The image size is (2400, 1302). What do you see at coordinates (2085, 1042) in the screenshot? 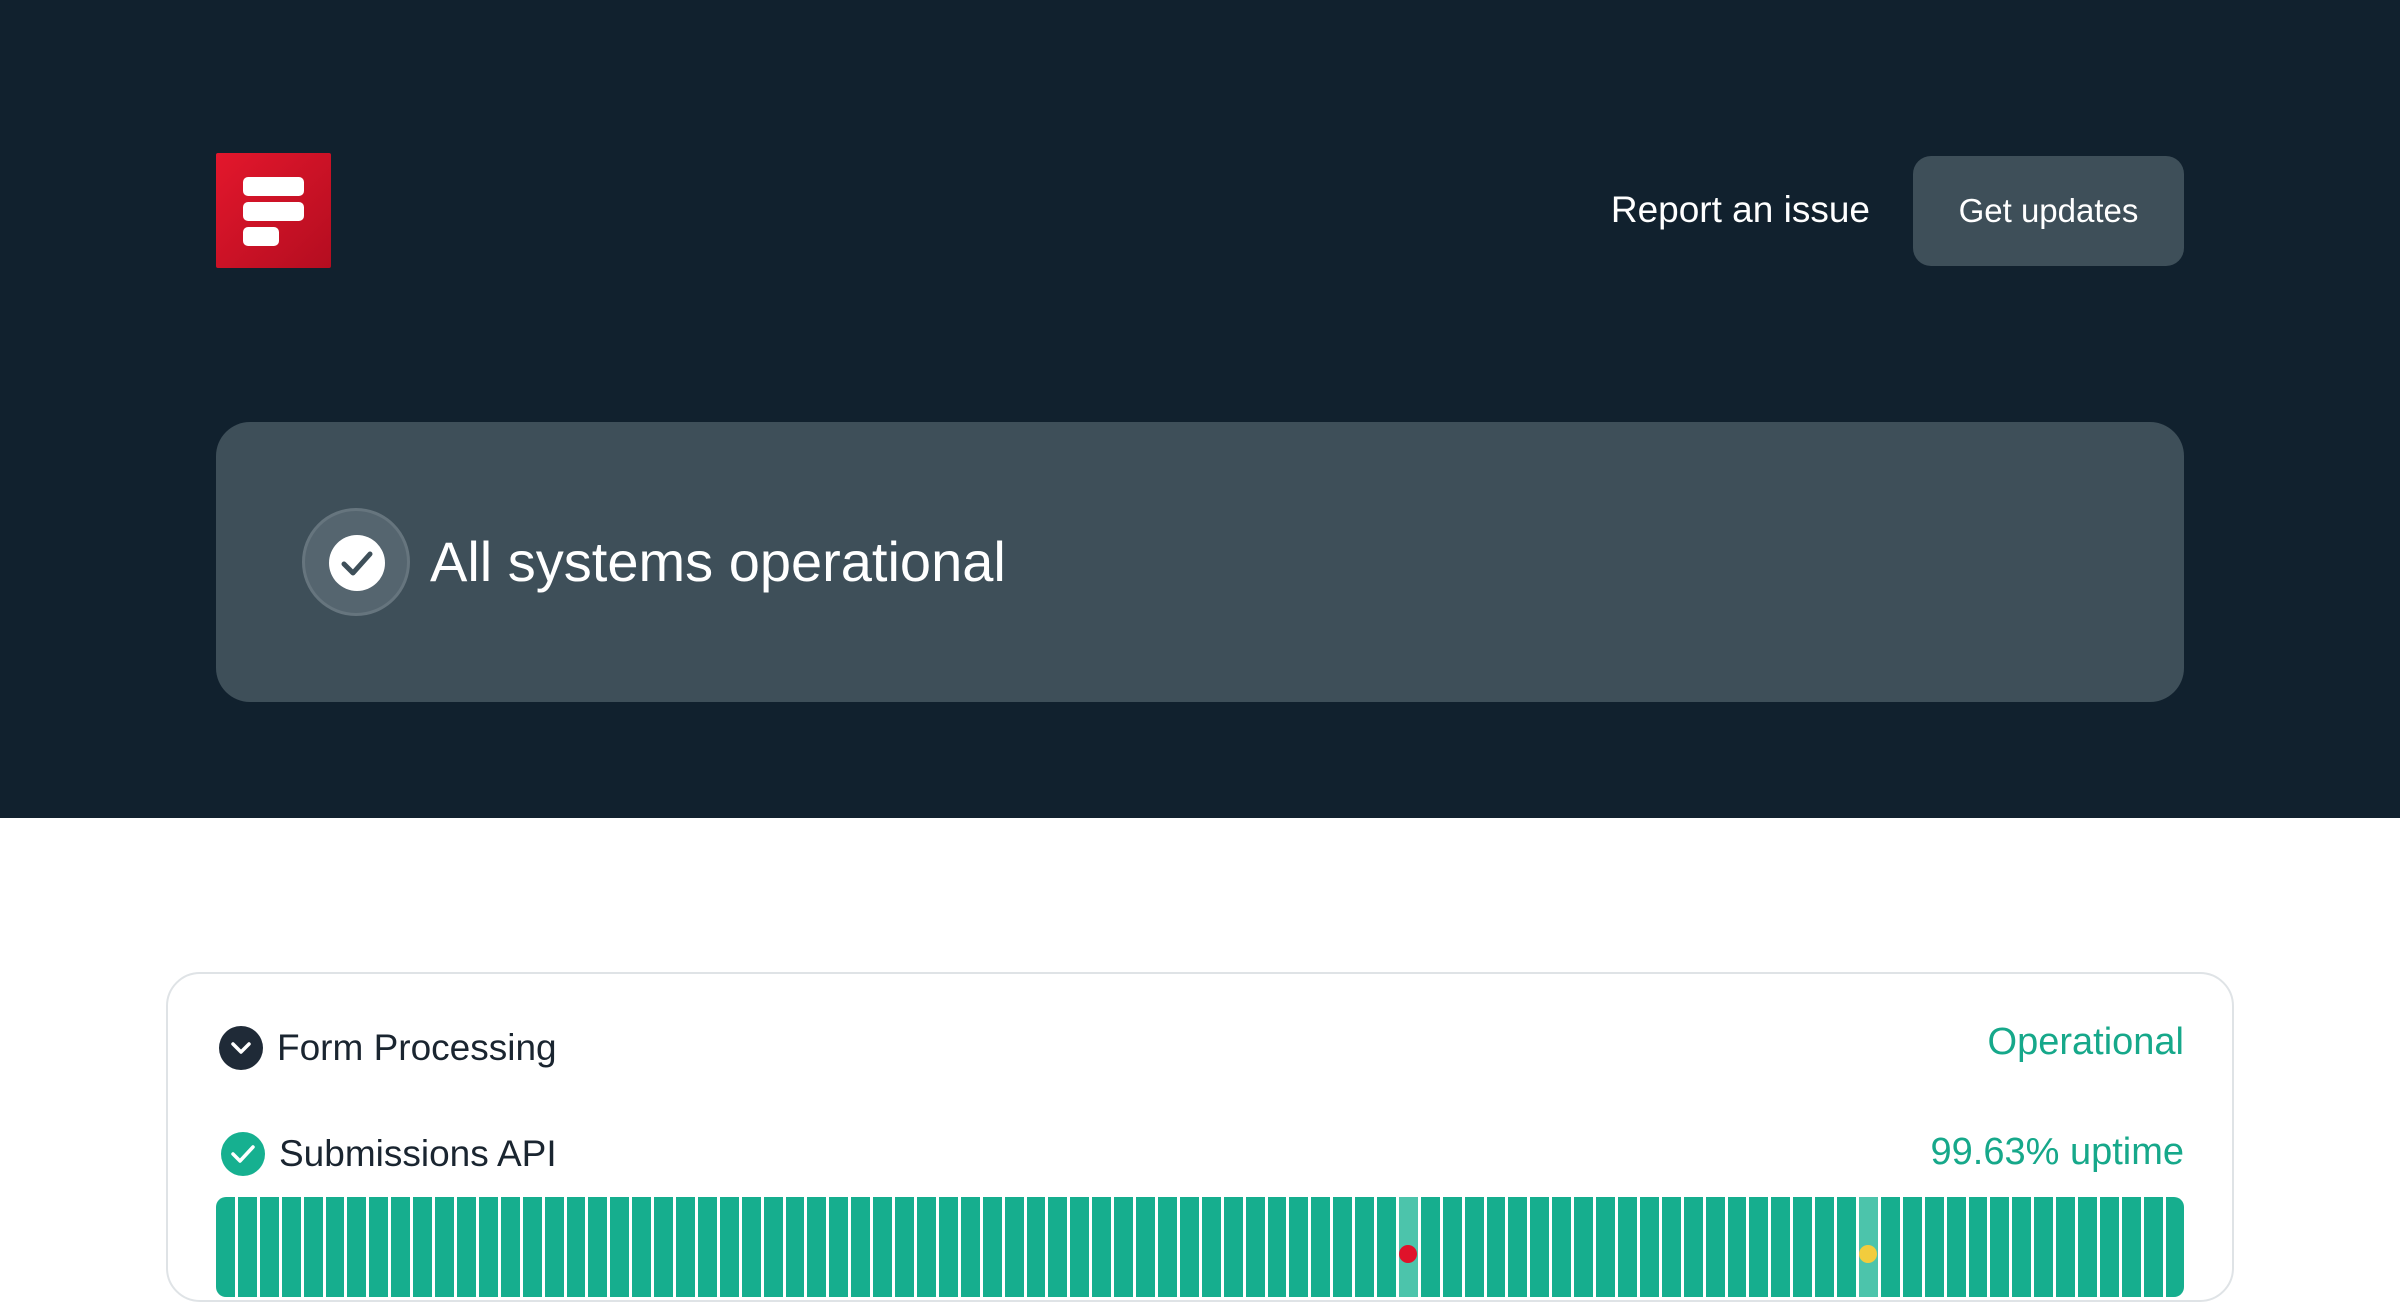
I see `component-group-status: Operational` at bounding box center [2085, 1042].